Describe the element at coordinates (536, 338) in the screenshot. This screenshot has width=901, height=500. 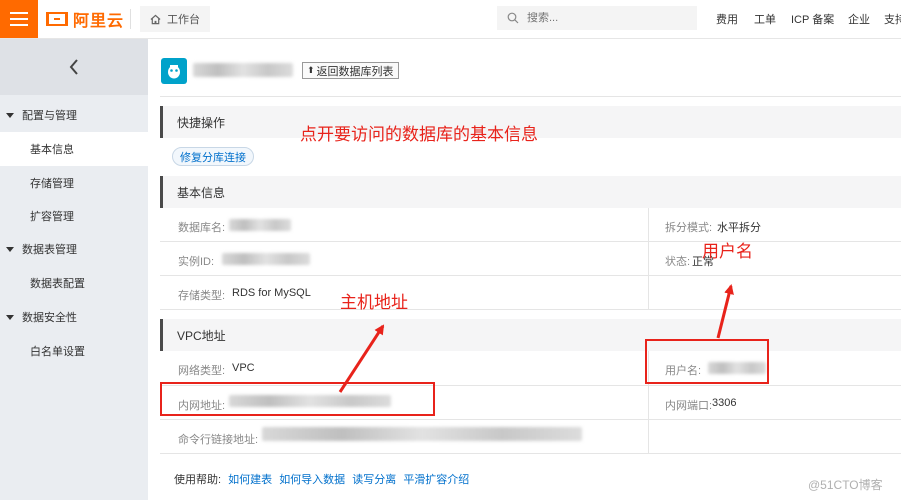
I see `annotation-arrows` at that location.